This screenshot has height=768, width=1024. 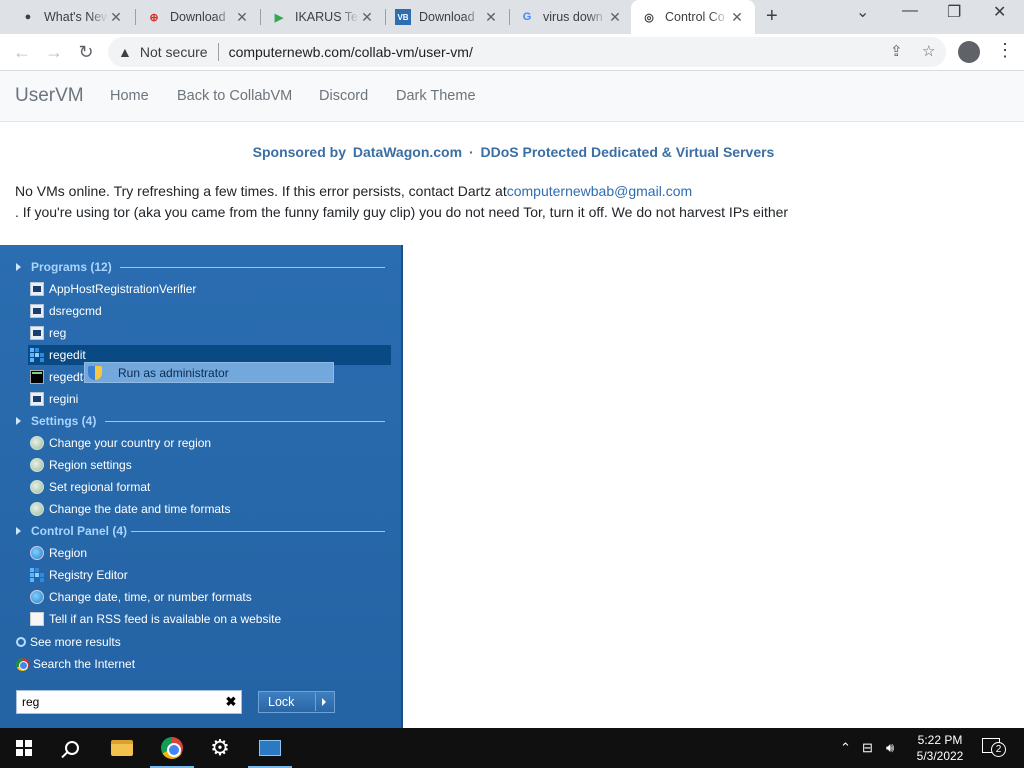 What do you see at coordinates (58, 553) in the screenshot?
I see `result-region: Region` at bounding box center [58, 553].